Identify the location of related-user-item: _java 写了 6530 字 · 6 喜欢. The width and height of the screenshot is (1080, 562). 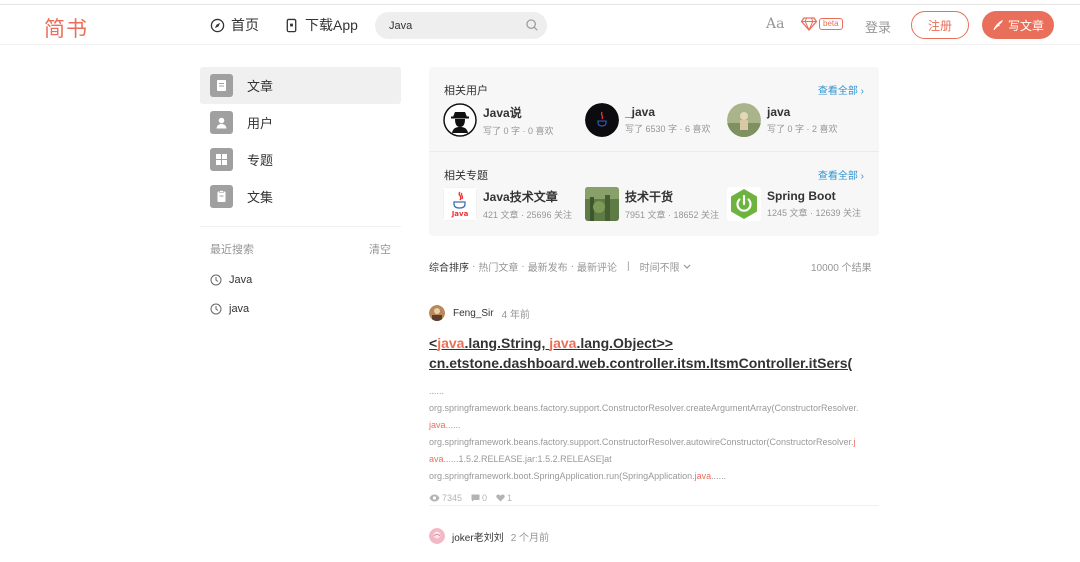
(648, 120).